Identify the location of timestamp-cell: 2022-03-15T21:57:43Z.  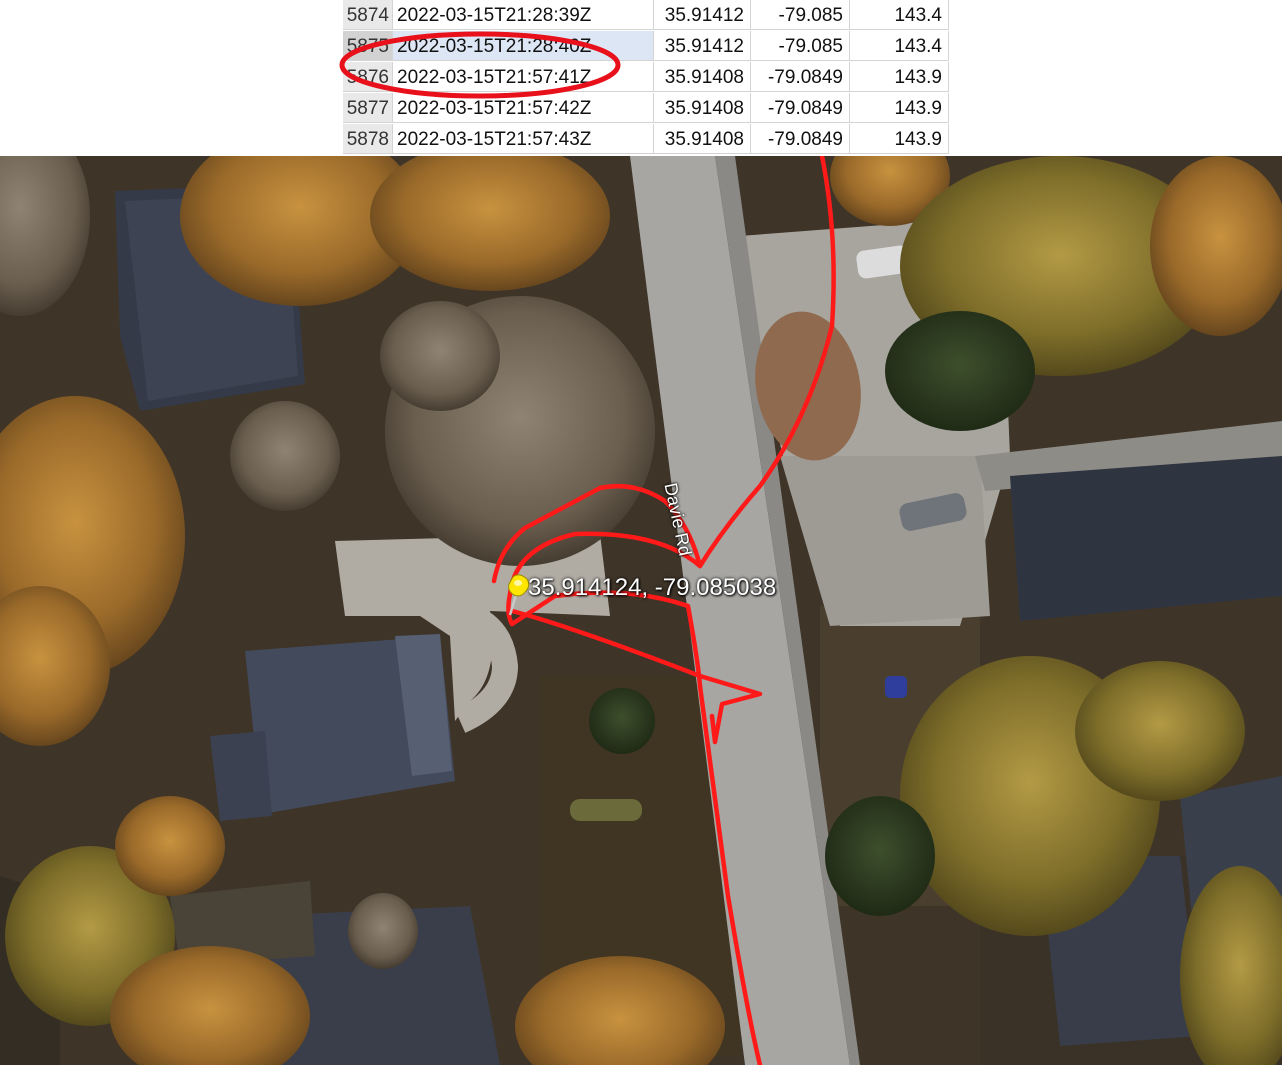
(523, 139).